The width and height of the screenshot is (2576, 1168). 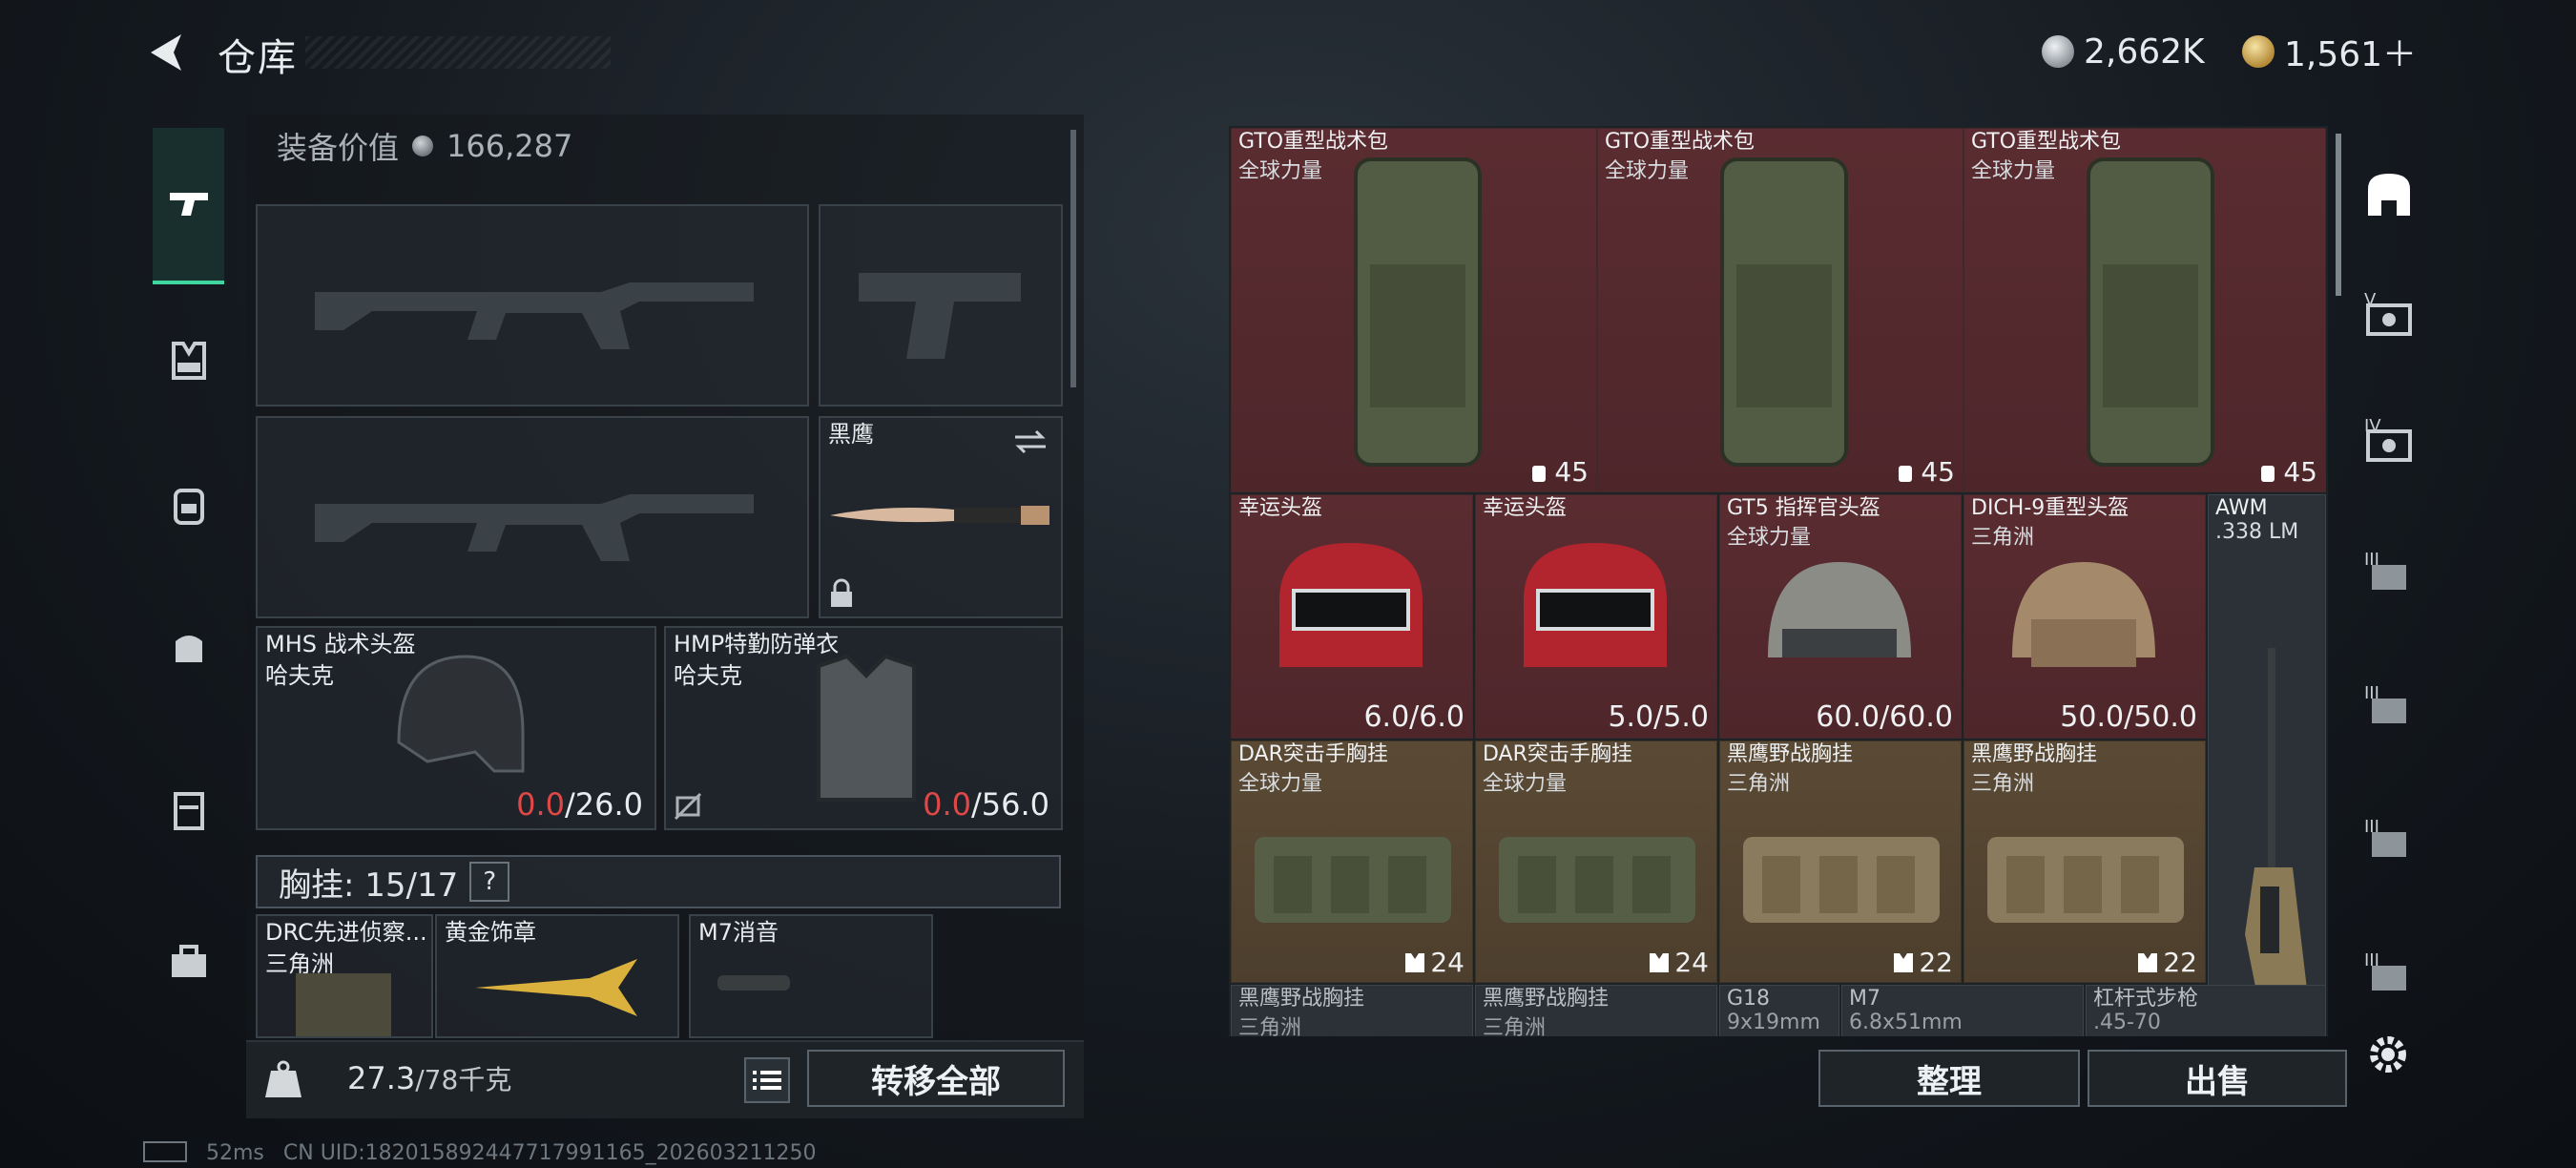 I want to click on secondary-weapon-slot, so click(x=532, y=517).